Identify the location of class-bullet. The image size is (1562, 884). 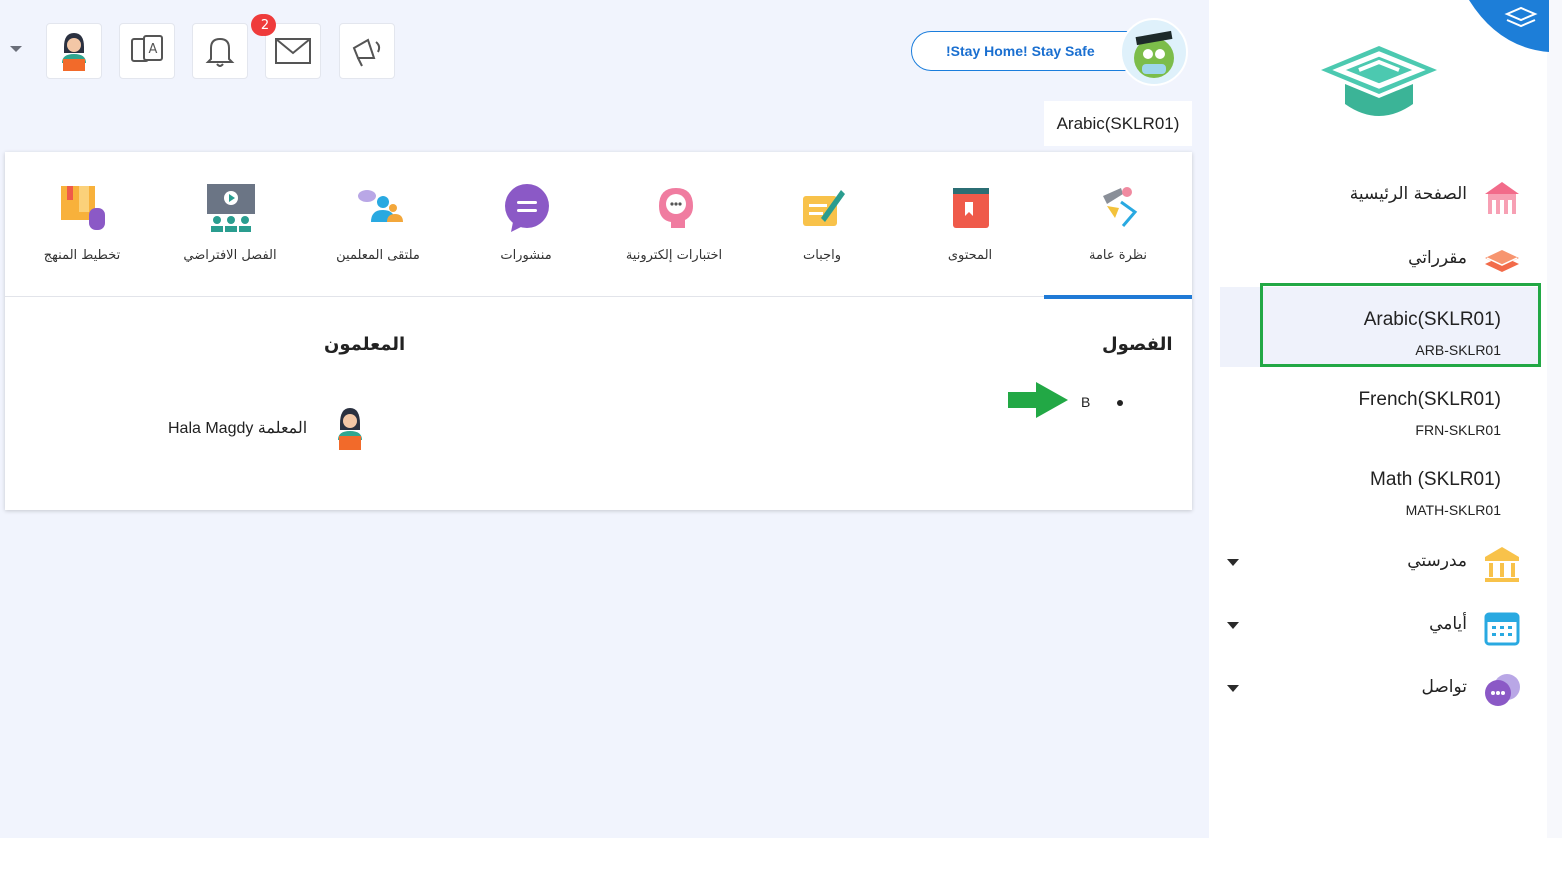
(1120, 403).